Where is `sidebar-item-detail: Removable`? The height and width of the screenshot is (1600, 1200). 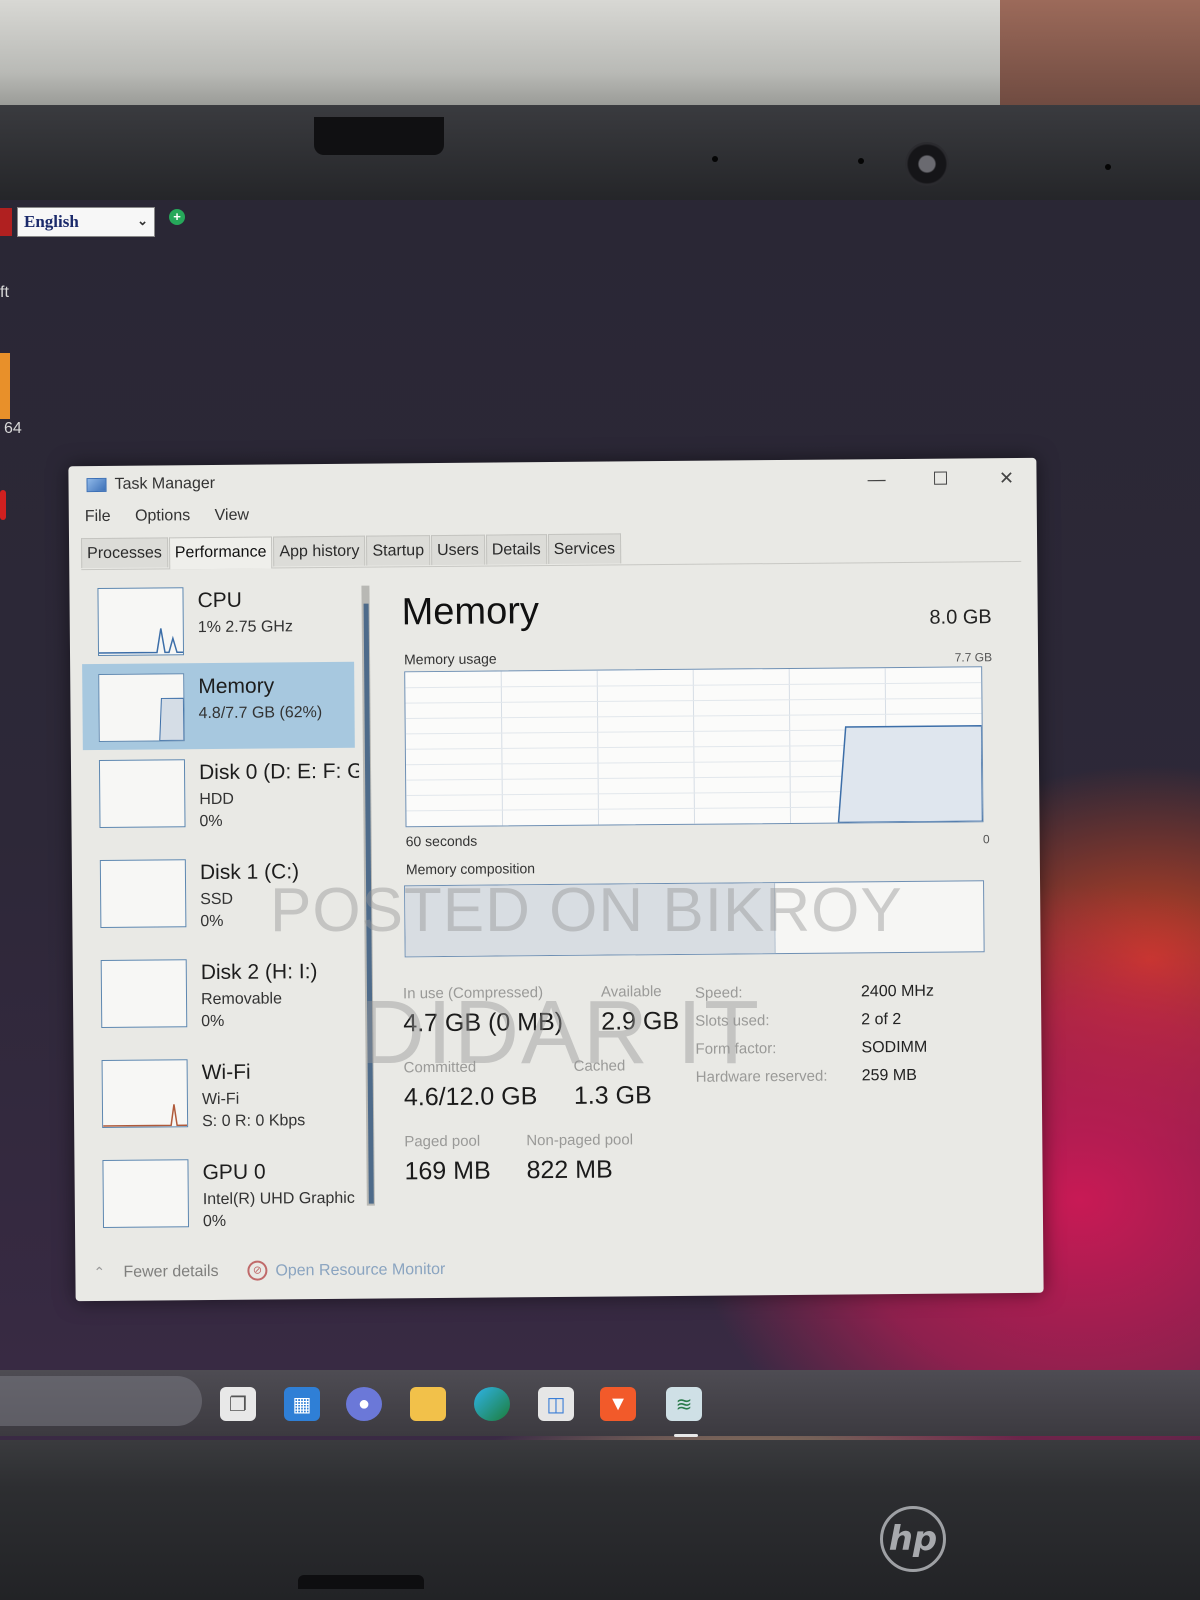 sidebar-item-detail: Removable is located at coordinates (241, 999).